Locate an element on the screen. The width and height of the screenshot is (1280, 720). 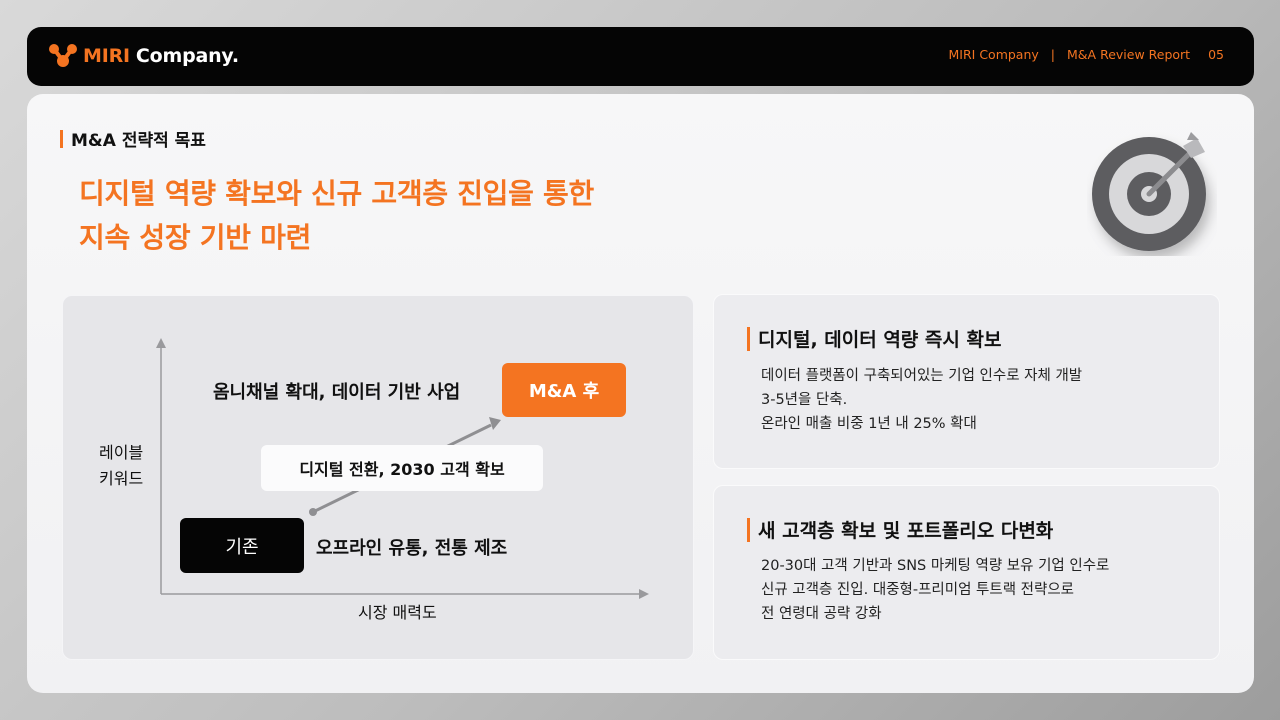
before-badge: 기존 is located at coordinates (242, 545).